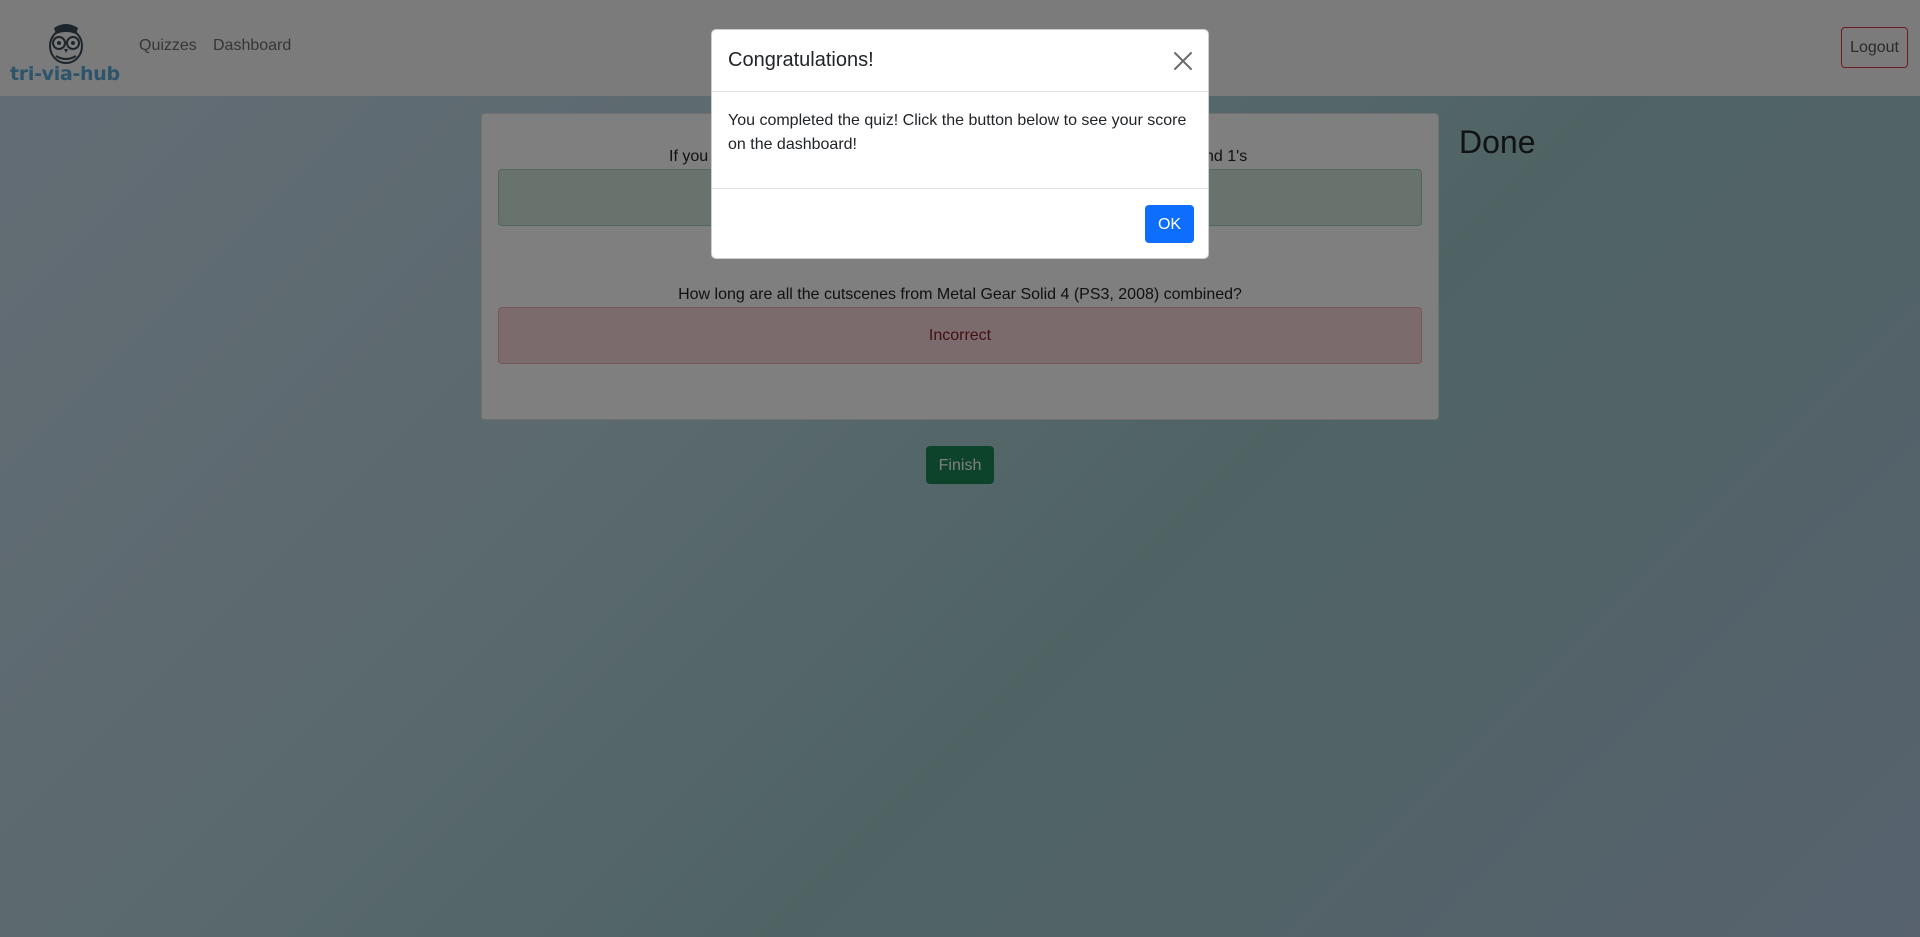  Describe the element at coordinates (1183, 61) in the screenshot. I see `close-icon` at that location.